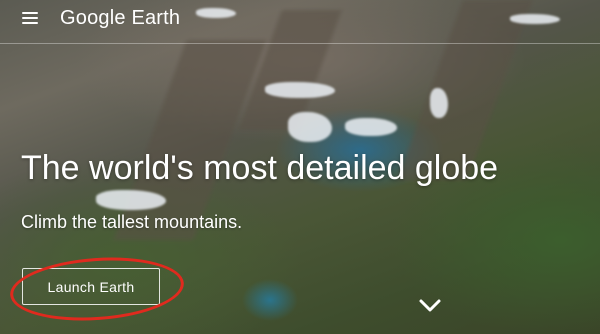 This screenshot has height=334, width=600. I want to click on hero-headline: The world's most detailed globe, so click(260, 168).